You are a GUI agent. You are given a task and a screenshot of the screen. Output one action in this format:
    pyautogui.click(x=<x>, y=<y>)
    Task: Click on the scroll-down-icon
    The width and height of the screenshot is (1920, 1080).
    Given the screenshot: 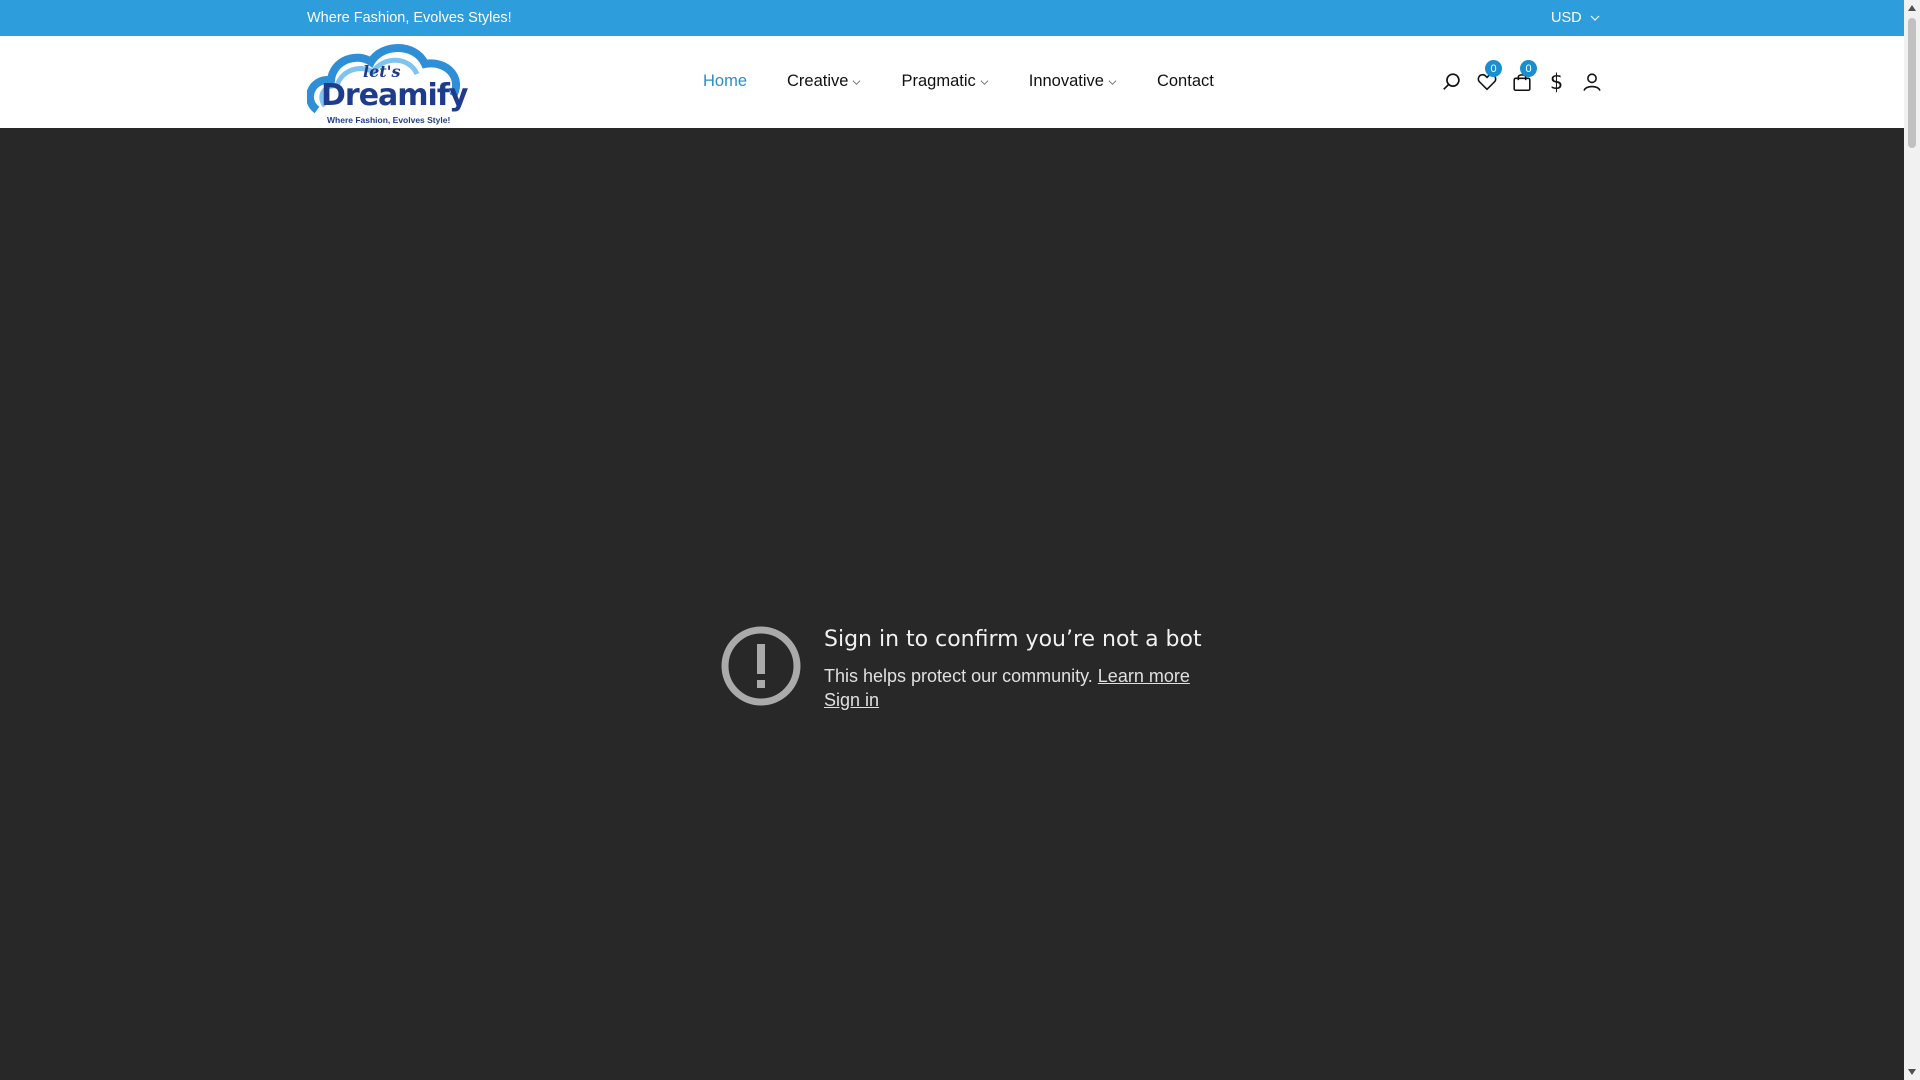 What is the action you would take?
    pyautogui.click(x=1912, y=1072)
    